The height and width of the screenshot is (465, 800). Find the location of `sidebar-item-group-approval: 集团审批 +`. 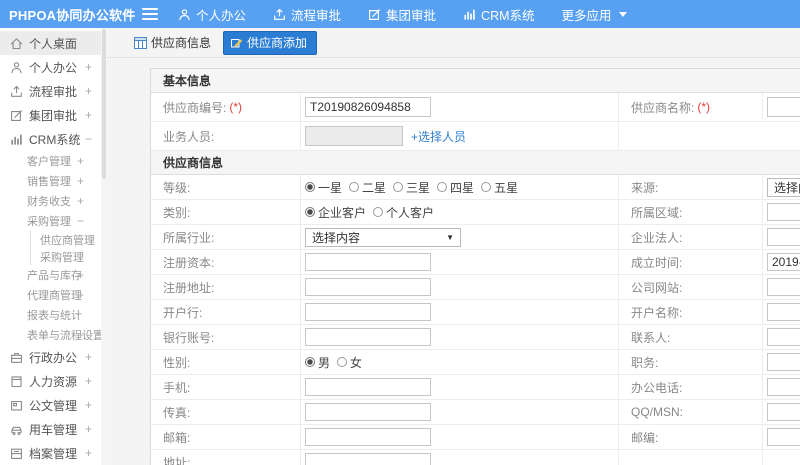

sidebar-item-group-approval: 集团审批 + is located at coordinates (52, 115).